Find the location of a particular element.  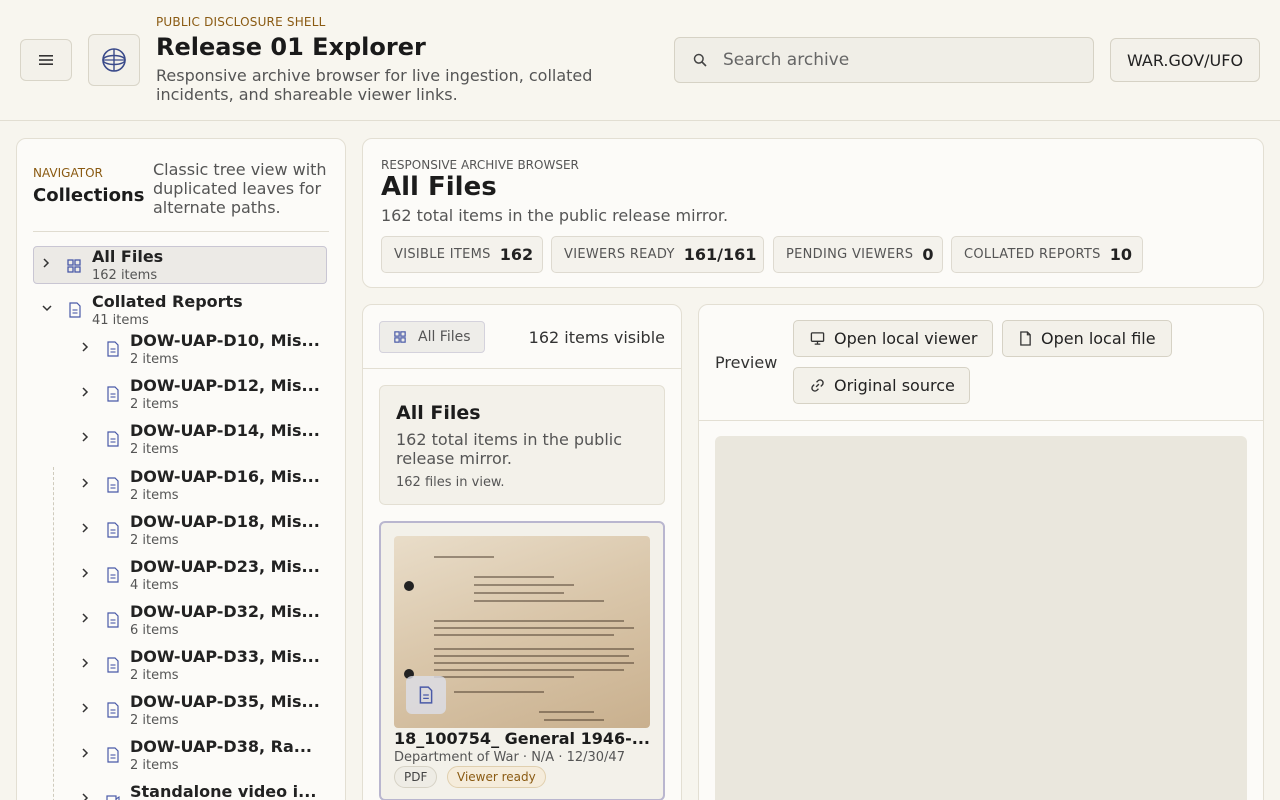

tree-item-all-files: All Files 162 items is located at coordinates (180, 265).